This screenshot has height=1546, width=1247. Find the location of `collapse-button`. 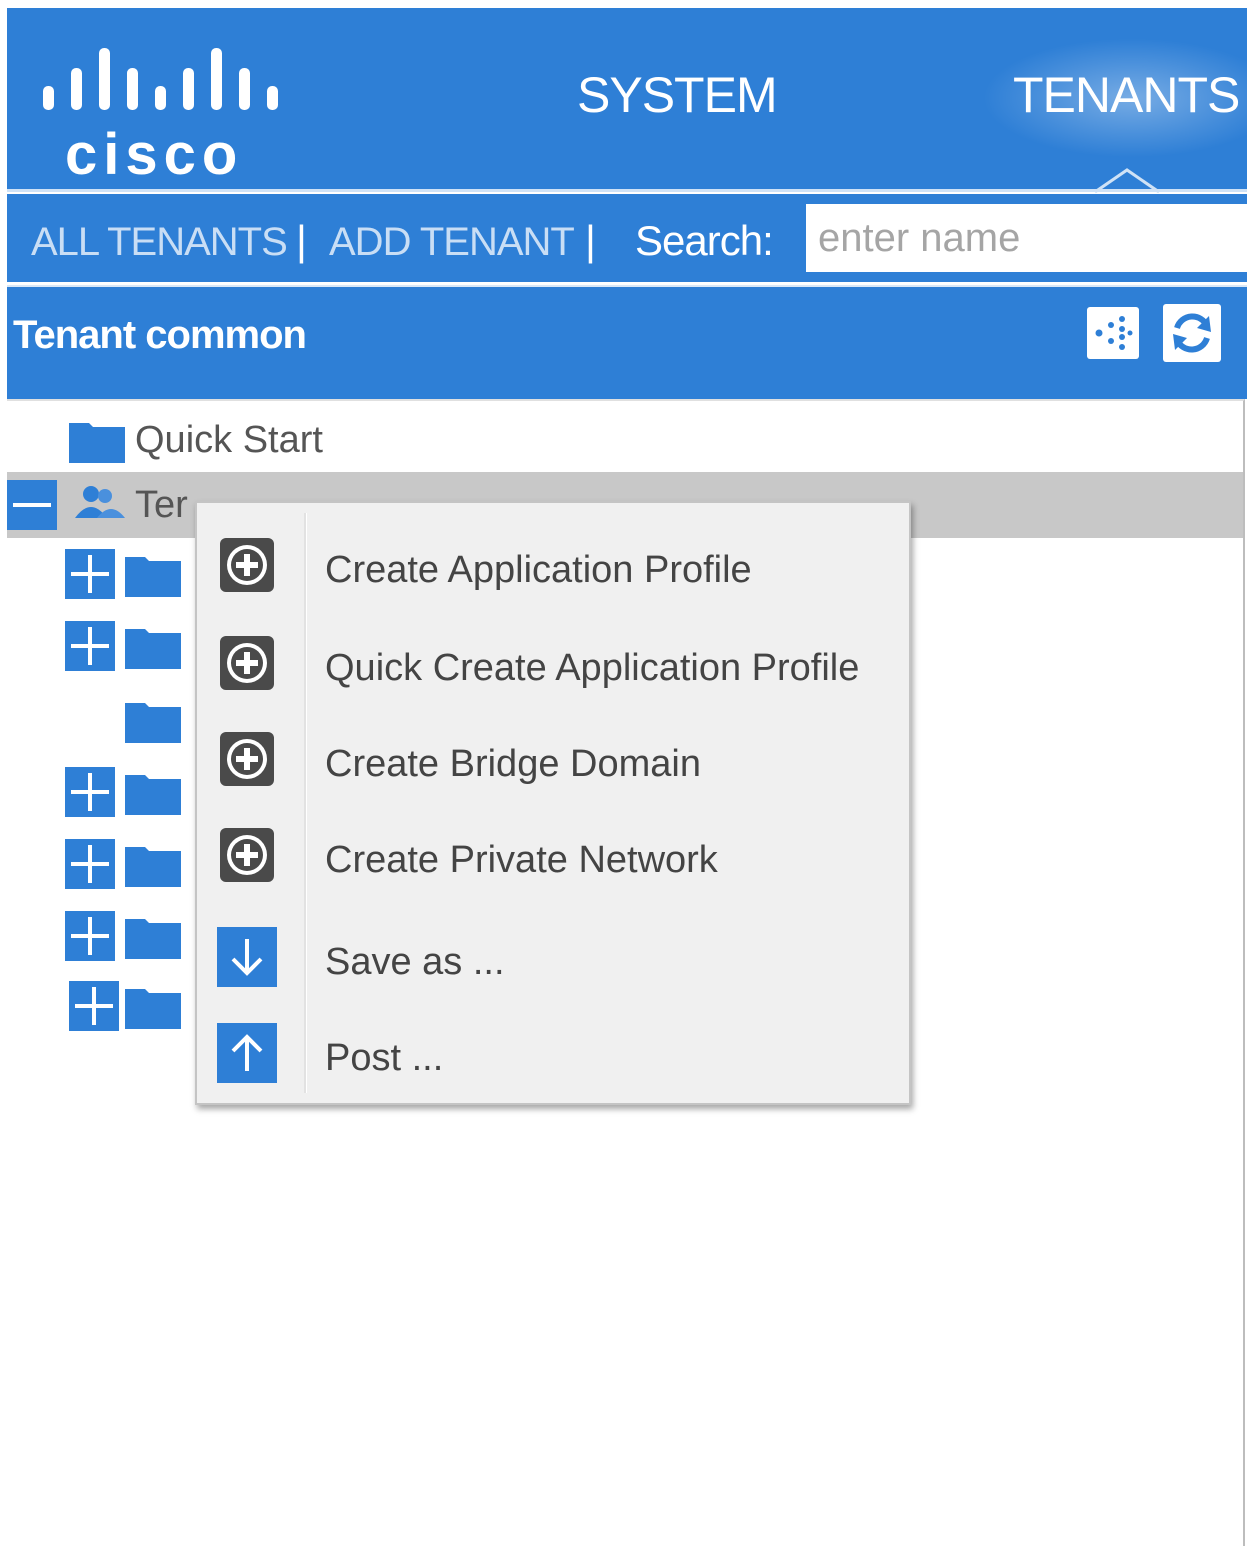

collapse-button is located at coordinates (32, 505).